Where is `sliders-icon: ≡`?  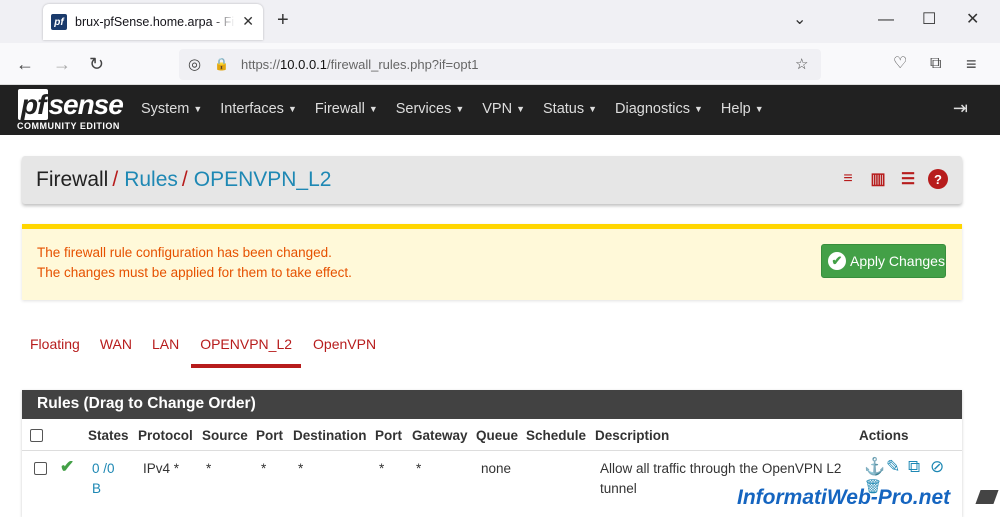
sliders-icon: ≡ is located at coordinates (848, 179).